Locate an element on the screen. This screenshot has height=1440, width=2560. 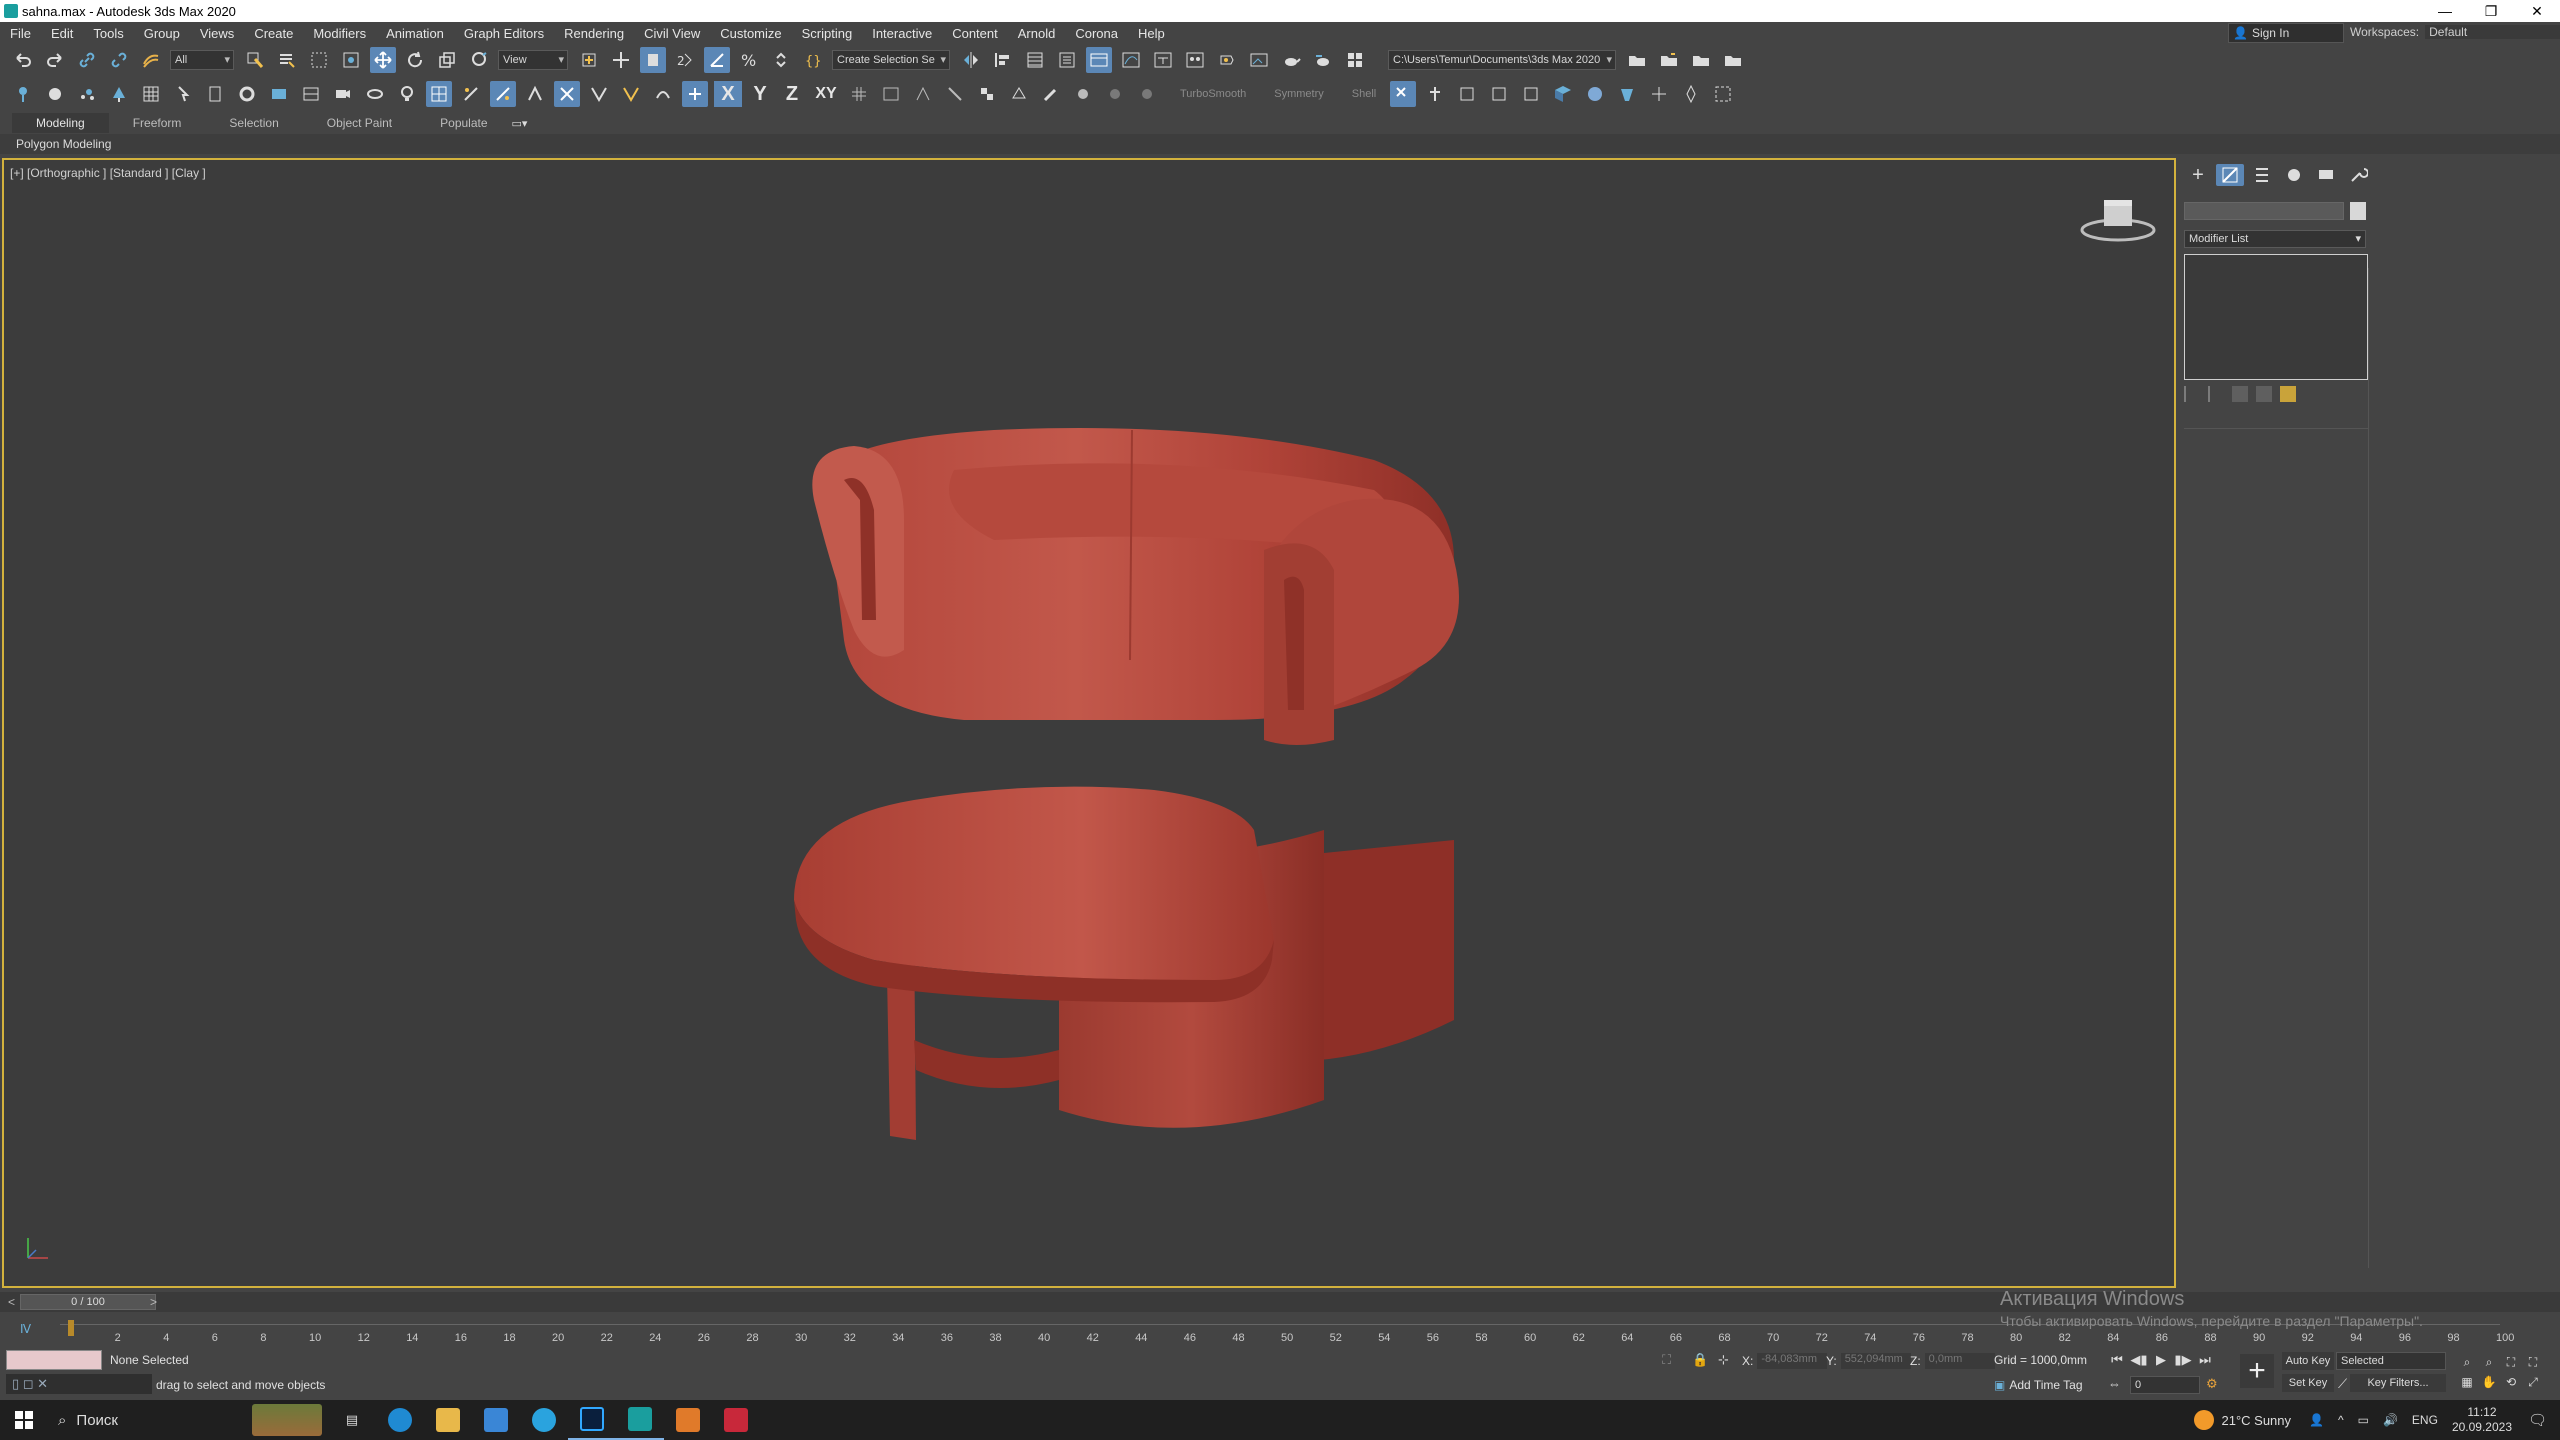
spinner-snap-button is located at coordinates (781, 60).